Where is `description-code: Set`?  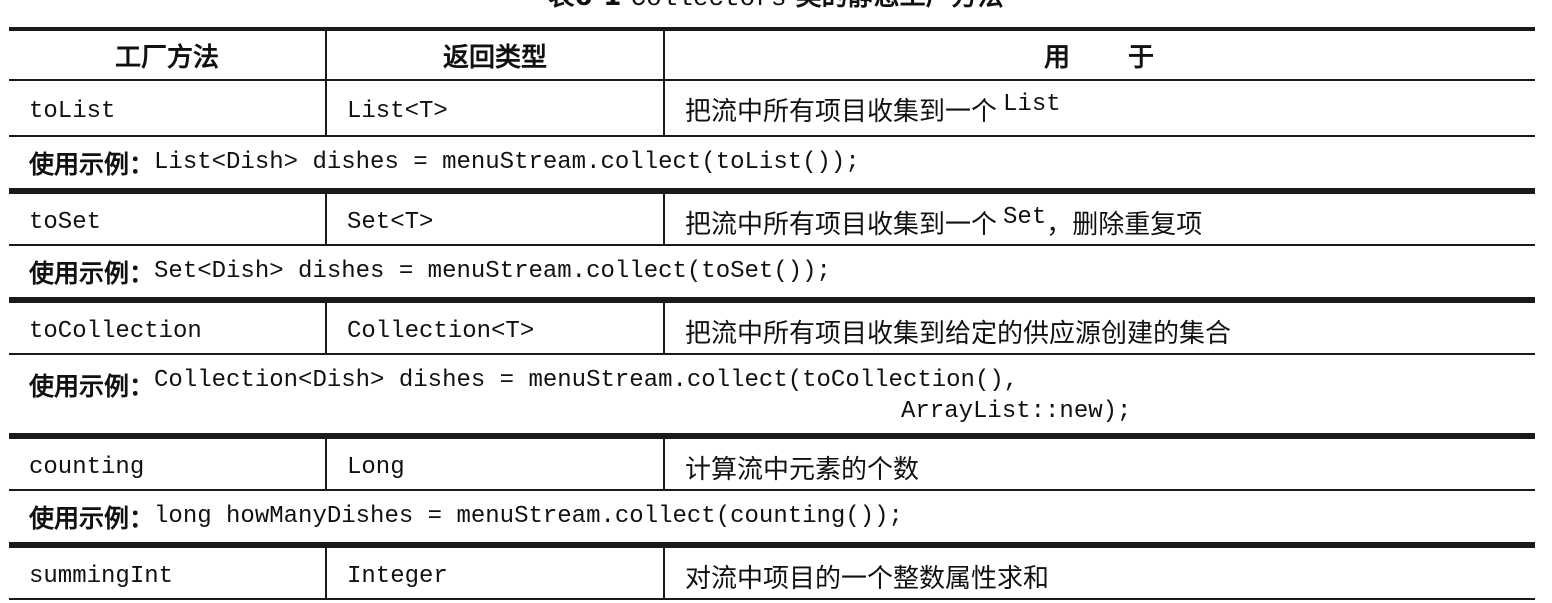 description-code: Set is located at coordinates (1025, 217).